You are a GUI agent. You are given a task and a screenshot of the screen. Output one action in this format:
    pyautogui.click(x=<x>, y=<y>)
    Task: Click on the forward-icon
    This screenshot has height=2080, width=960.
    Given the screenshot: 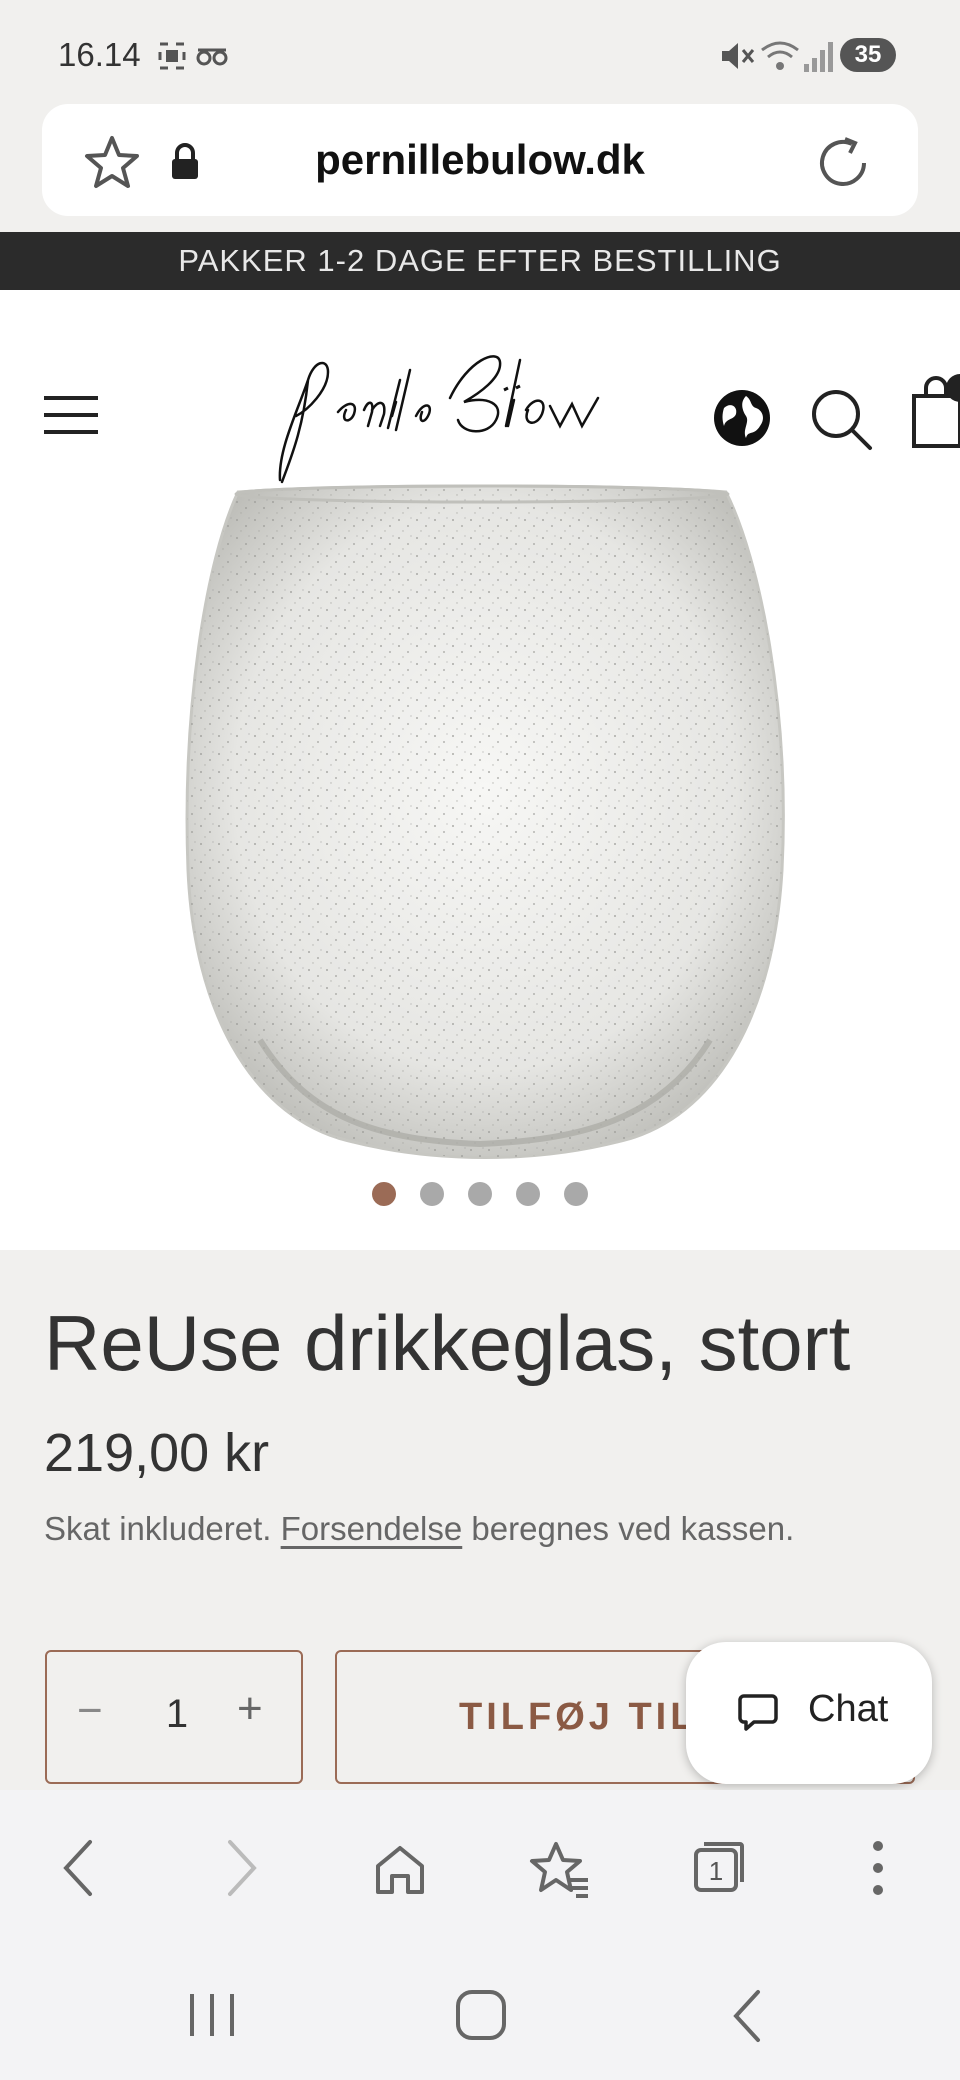 What is the action you would take?
    pyautogui.click(x=242, y=1868)
    